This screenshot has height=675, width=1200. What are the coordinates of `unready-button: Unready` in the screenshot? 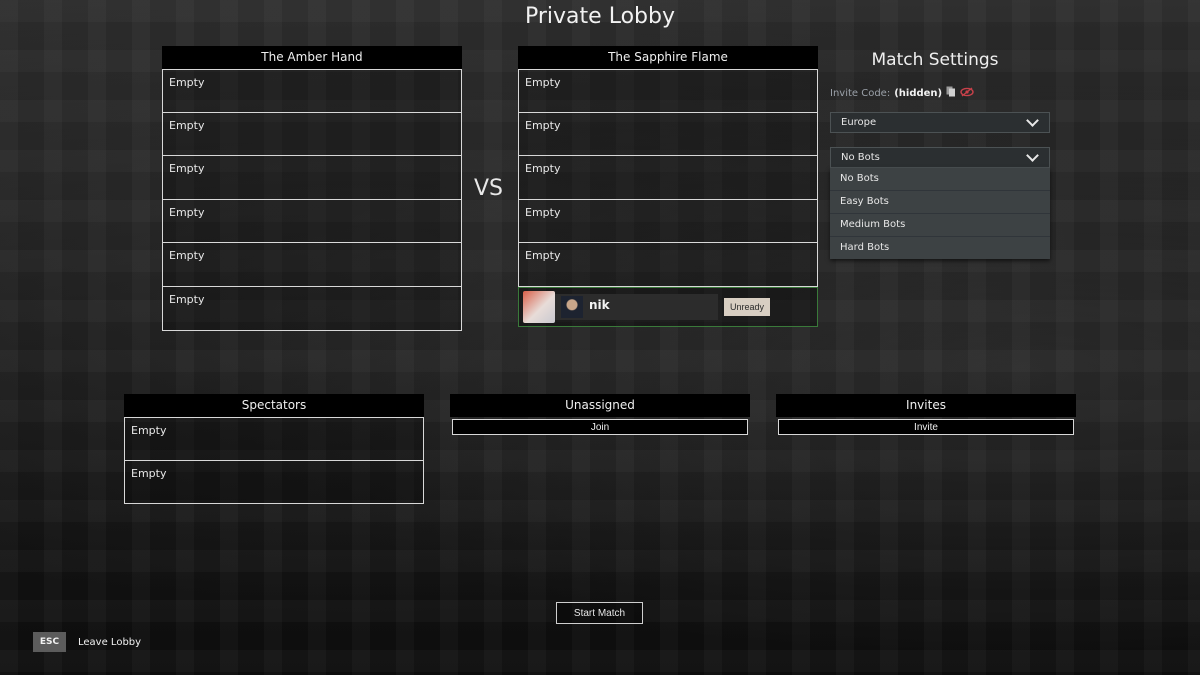 It's located at (747, 306).